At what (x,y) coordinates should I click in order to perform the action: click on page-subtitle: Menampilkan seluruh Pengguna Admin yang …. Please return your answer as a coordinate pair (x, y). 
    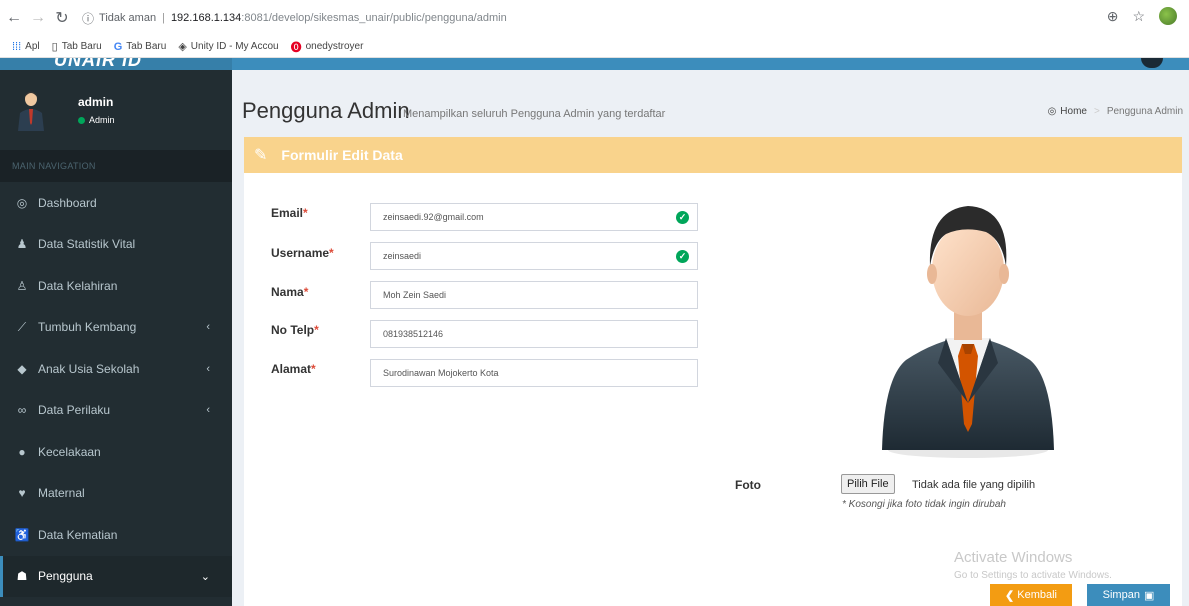
    Looking at the image, I should click on (534, 114).